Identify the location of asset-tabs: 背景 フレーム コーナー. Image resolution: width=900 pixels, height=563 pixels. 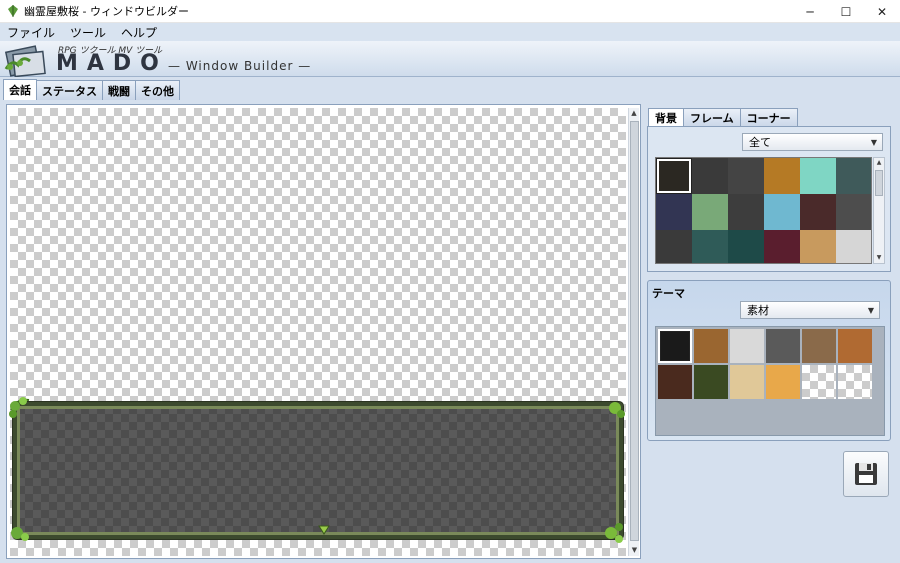
(723, 117).